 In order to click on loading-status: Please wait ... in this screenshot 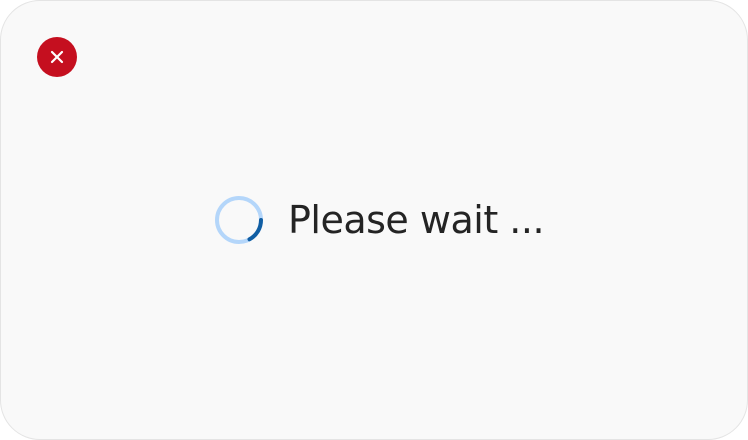, I will do `click(379, 220)`.